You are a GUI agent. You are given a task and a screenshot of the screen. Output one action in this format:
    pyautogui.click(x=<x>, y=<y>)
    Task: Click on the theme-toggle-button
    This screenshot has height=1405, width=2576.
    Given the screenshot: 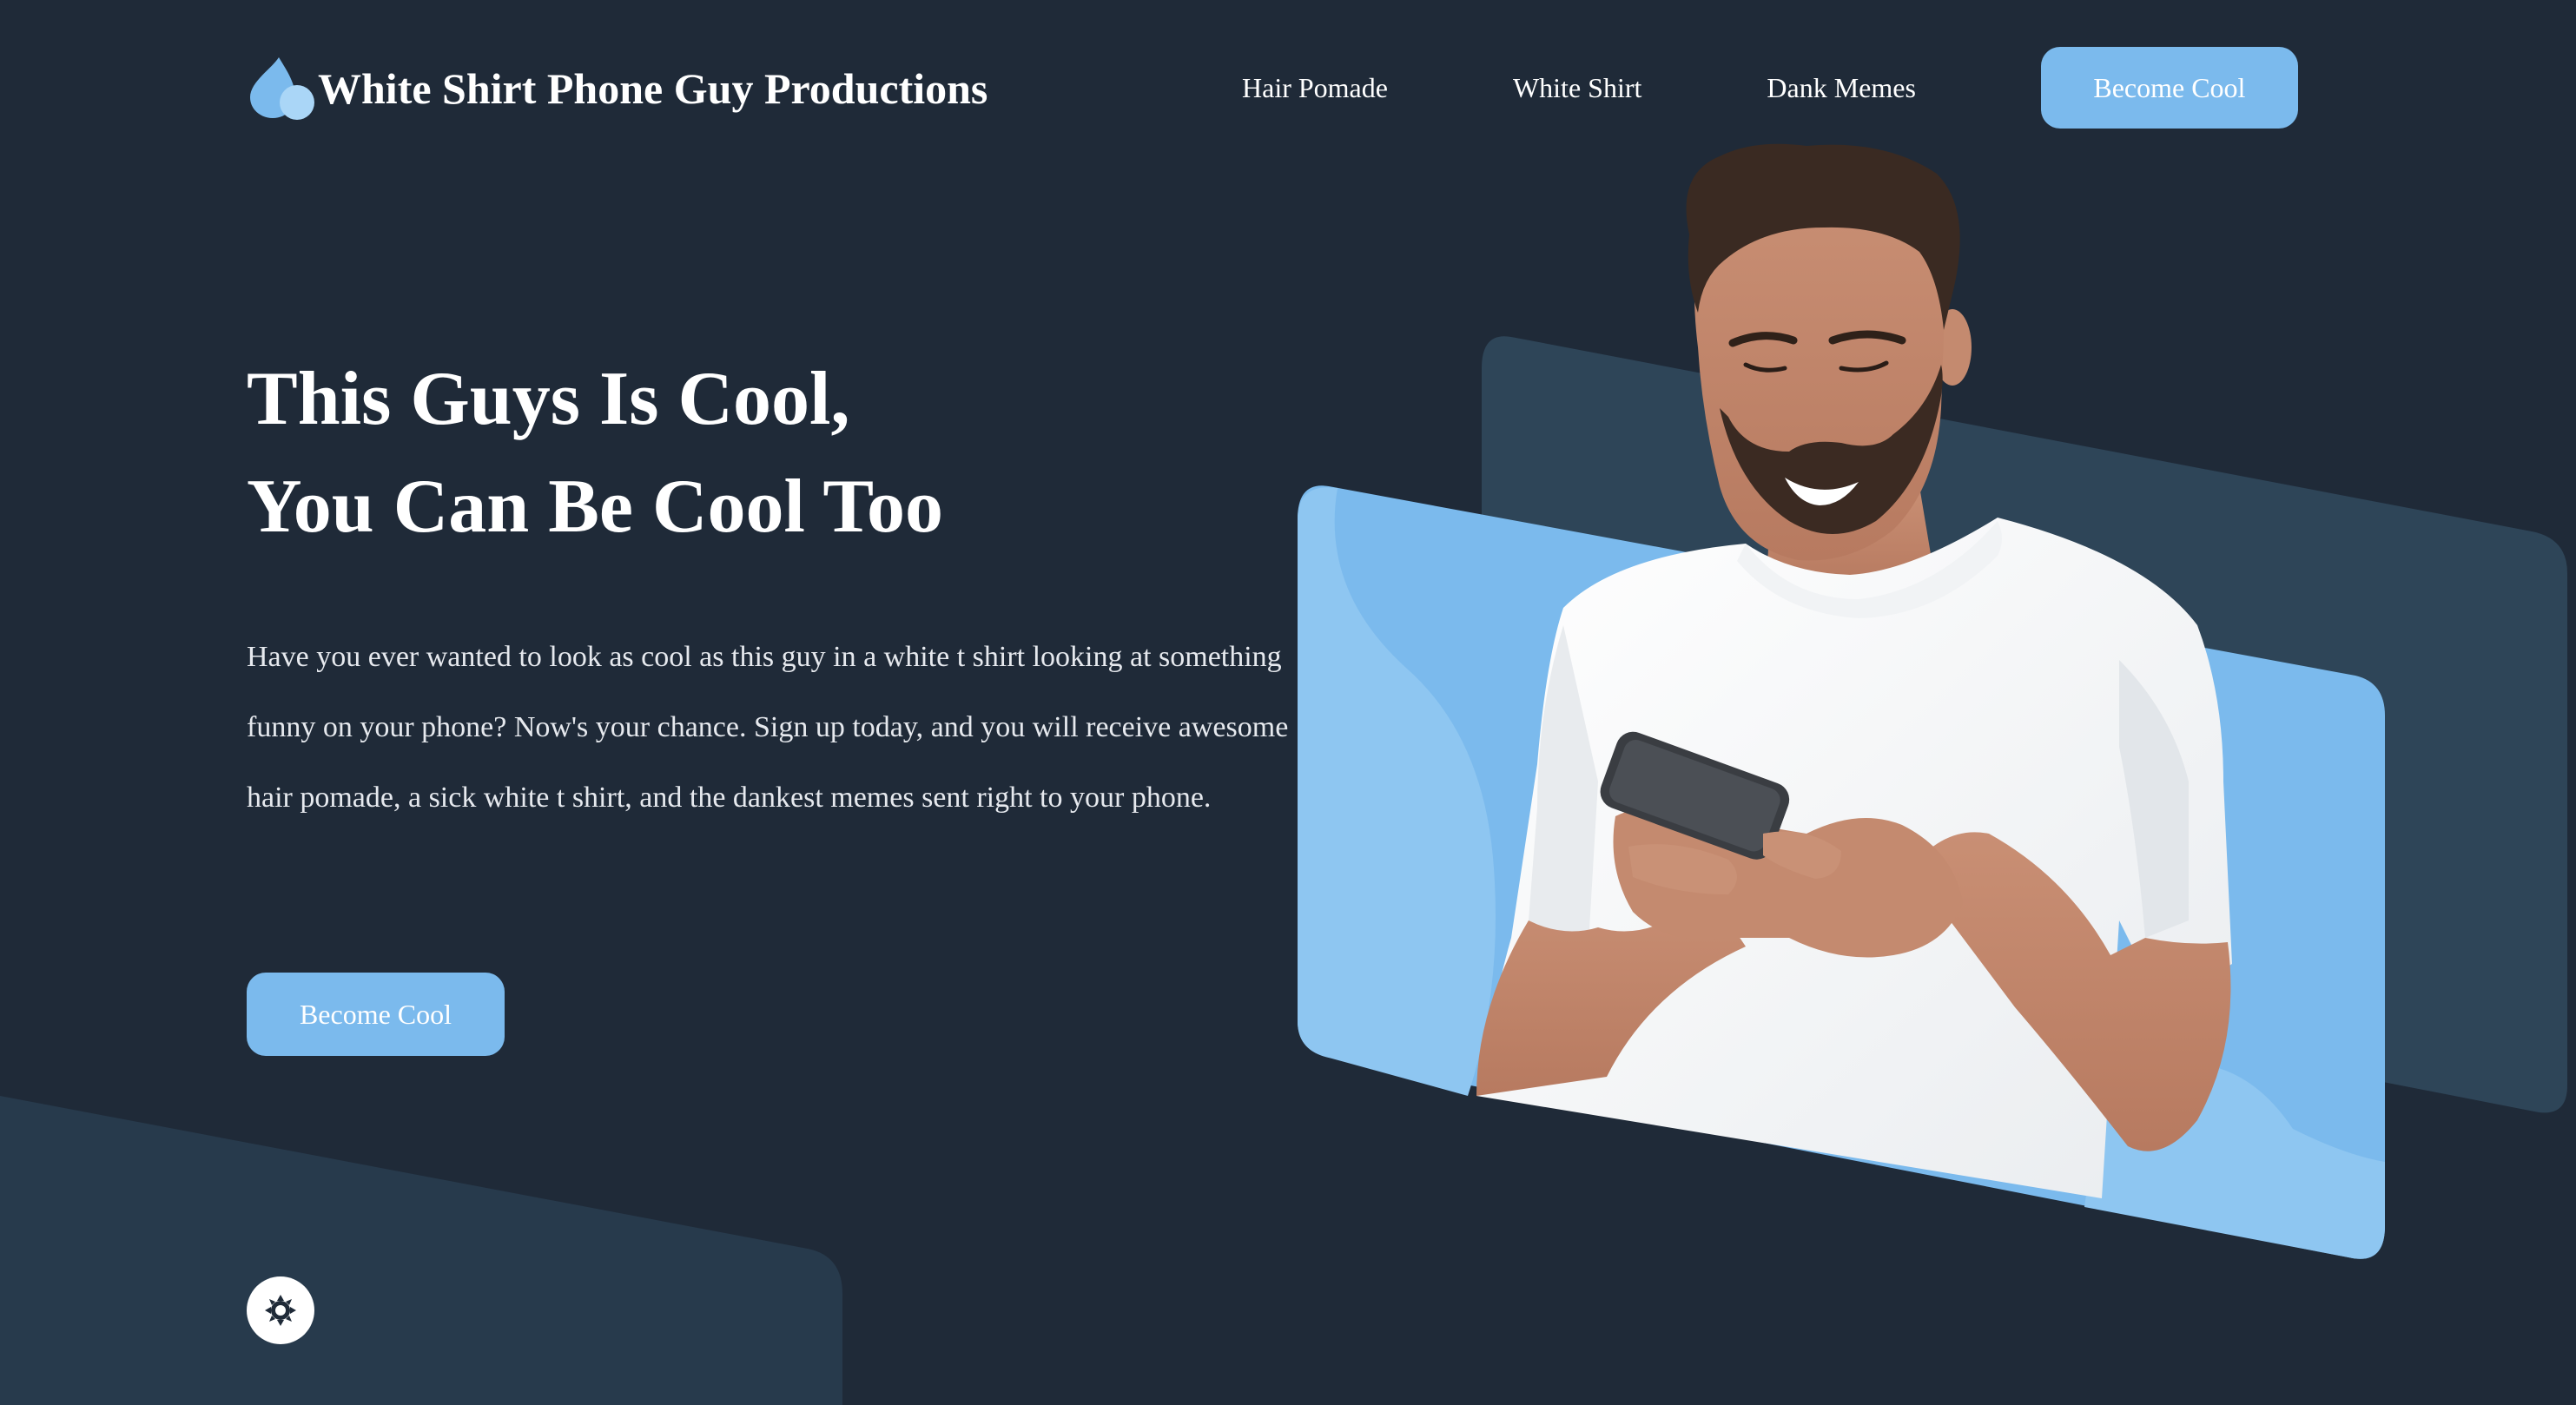 What is the action you would take?
    pyautogui.click(x=281, y=1310)
    